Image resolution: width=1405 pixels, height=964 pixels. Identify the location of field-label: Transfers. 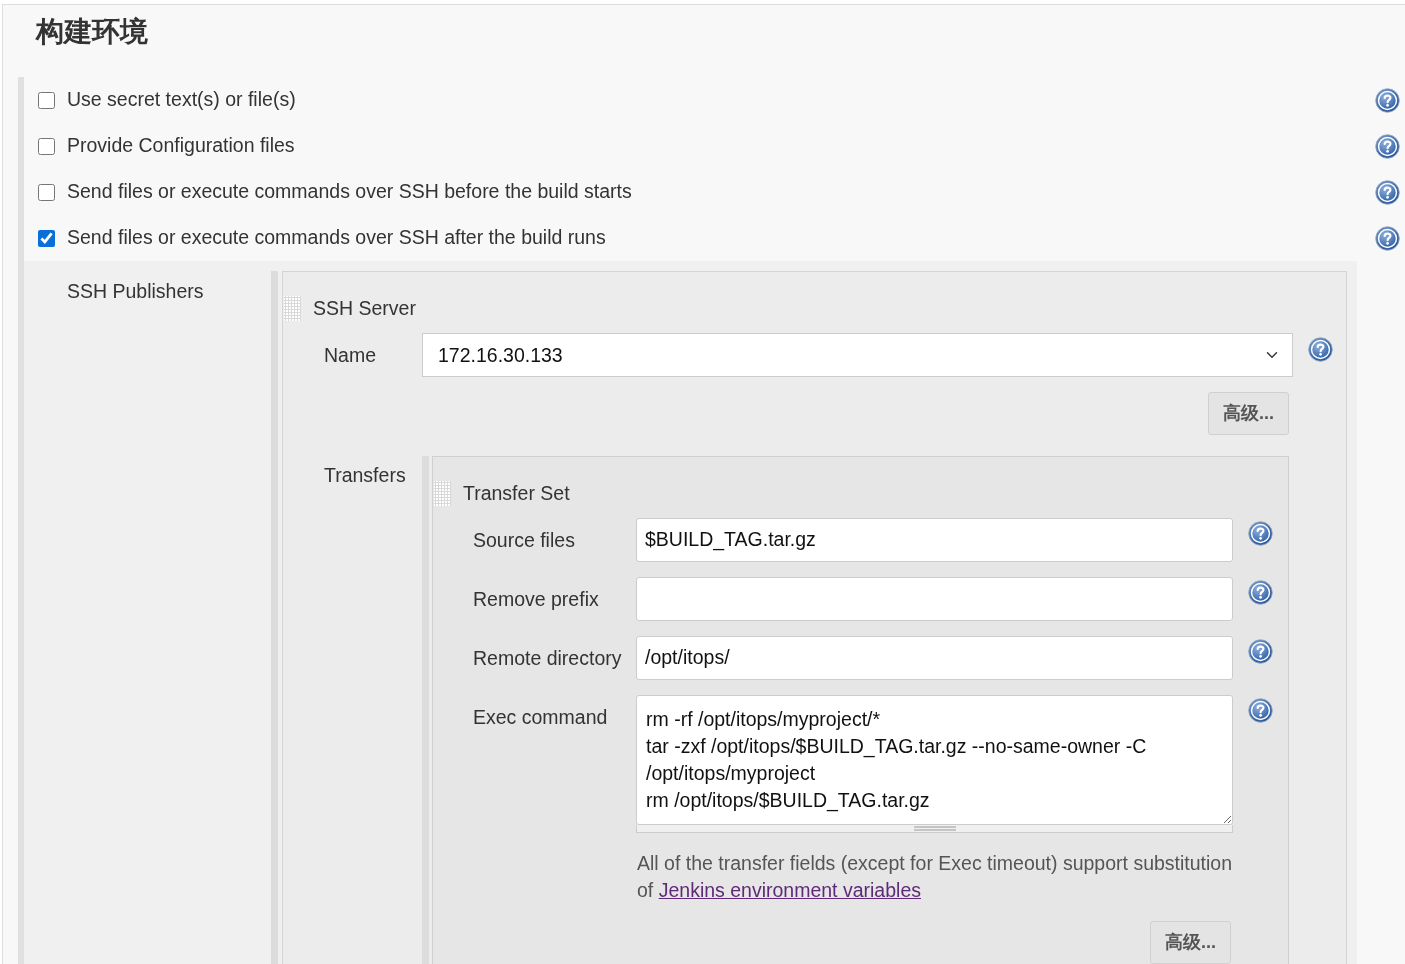
(365, 476).